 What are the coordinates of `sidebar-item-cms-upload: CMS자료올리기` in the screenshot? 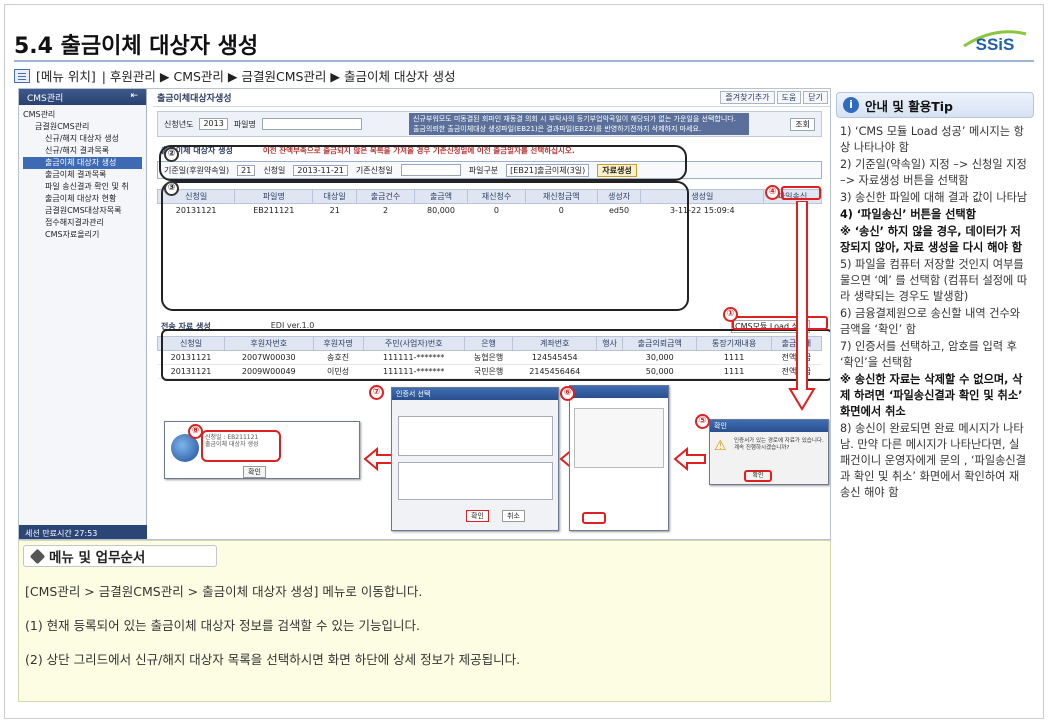 It's located at (82, 235).